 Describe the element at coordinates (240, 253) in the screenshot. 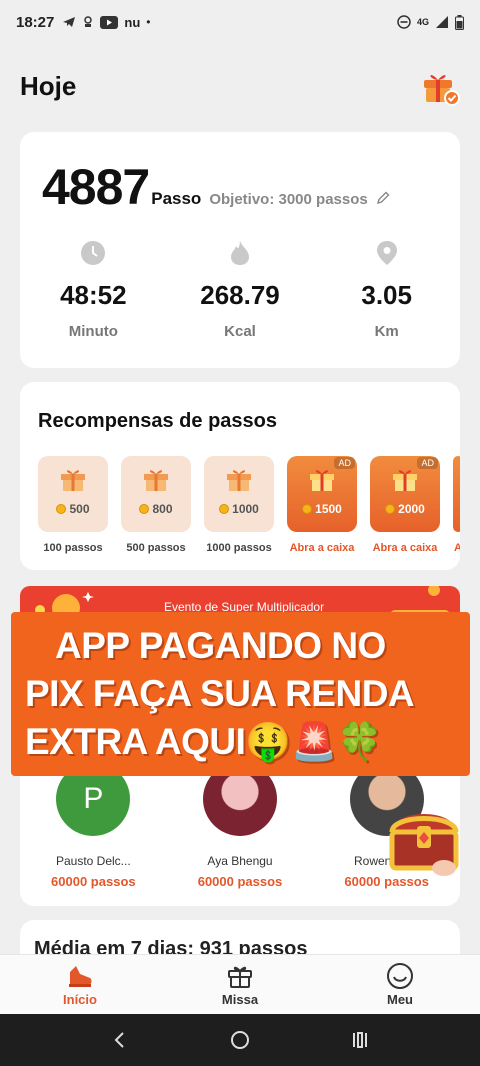

I see `flame-icon` at that location.